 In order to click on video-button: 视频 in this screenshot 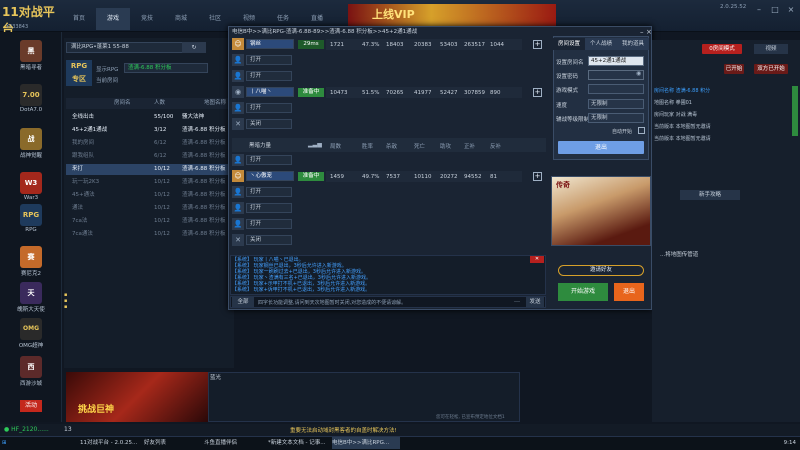, I will do `click(771, 49)`.